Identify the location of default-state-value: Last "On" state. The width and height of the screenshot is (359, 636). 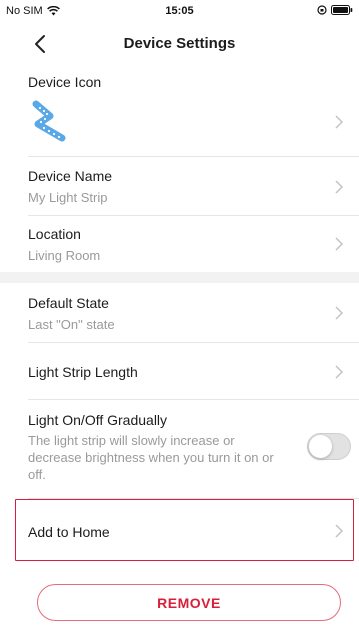
(71, 324).